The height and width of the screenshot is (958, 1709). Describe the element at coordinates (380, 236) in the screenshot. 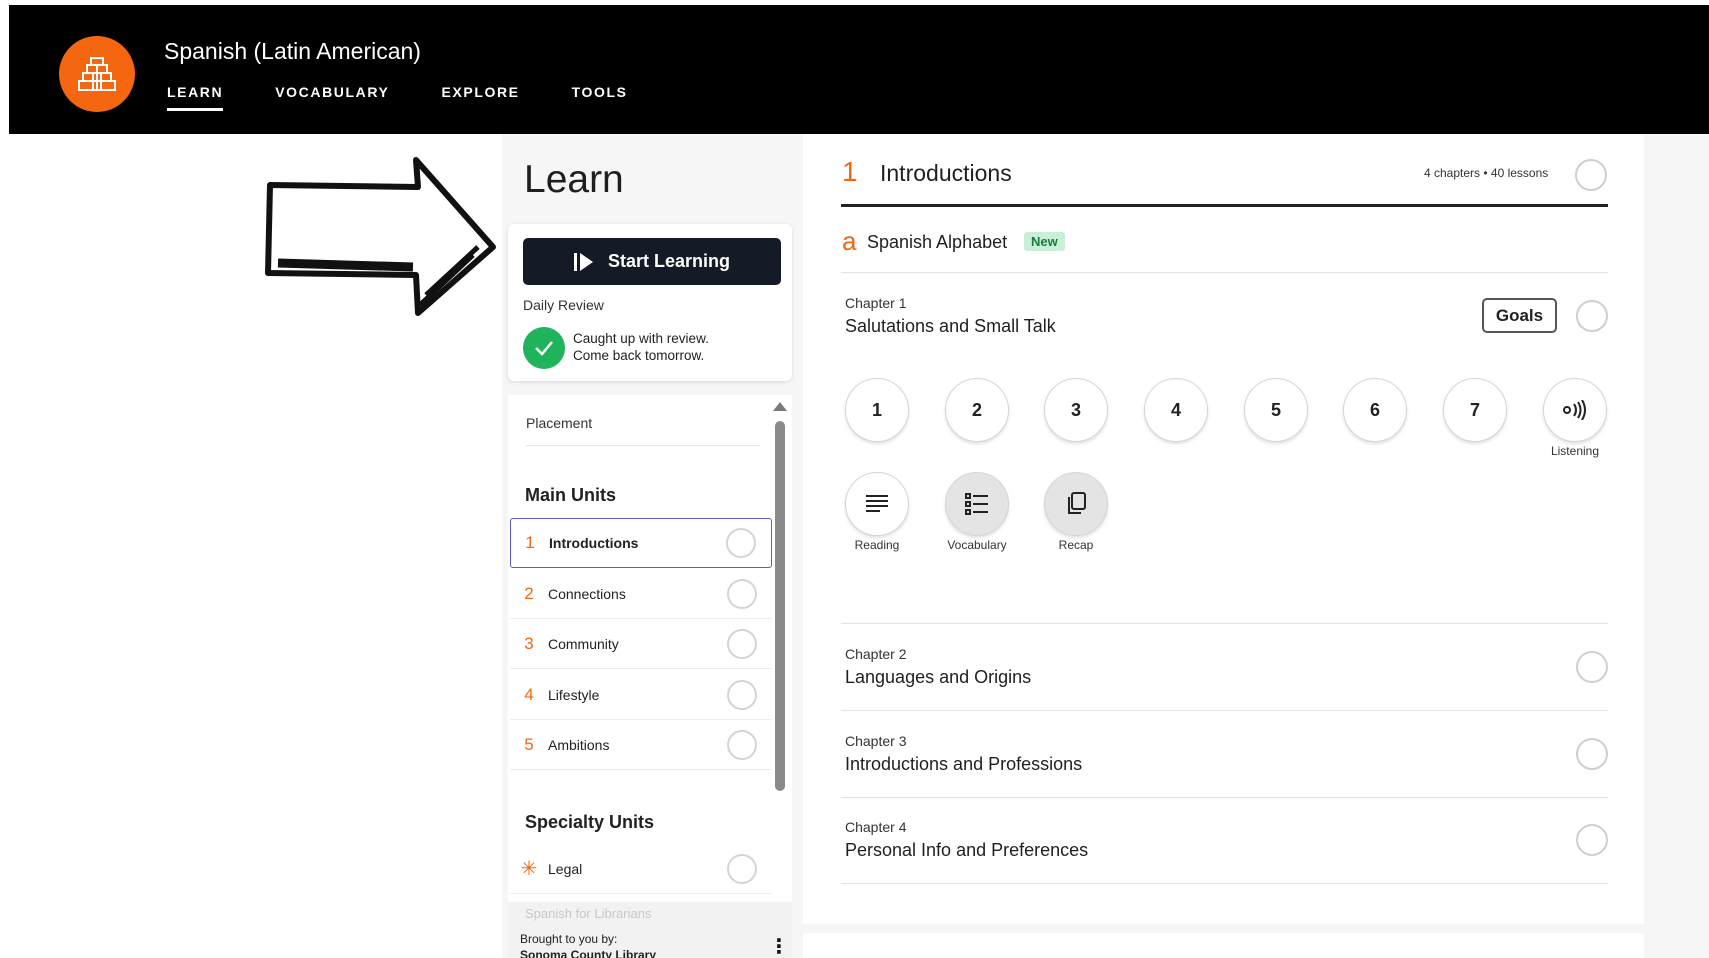

I see `hand-drawn-arrow-icon` at that location.